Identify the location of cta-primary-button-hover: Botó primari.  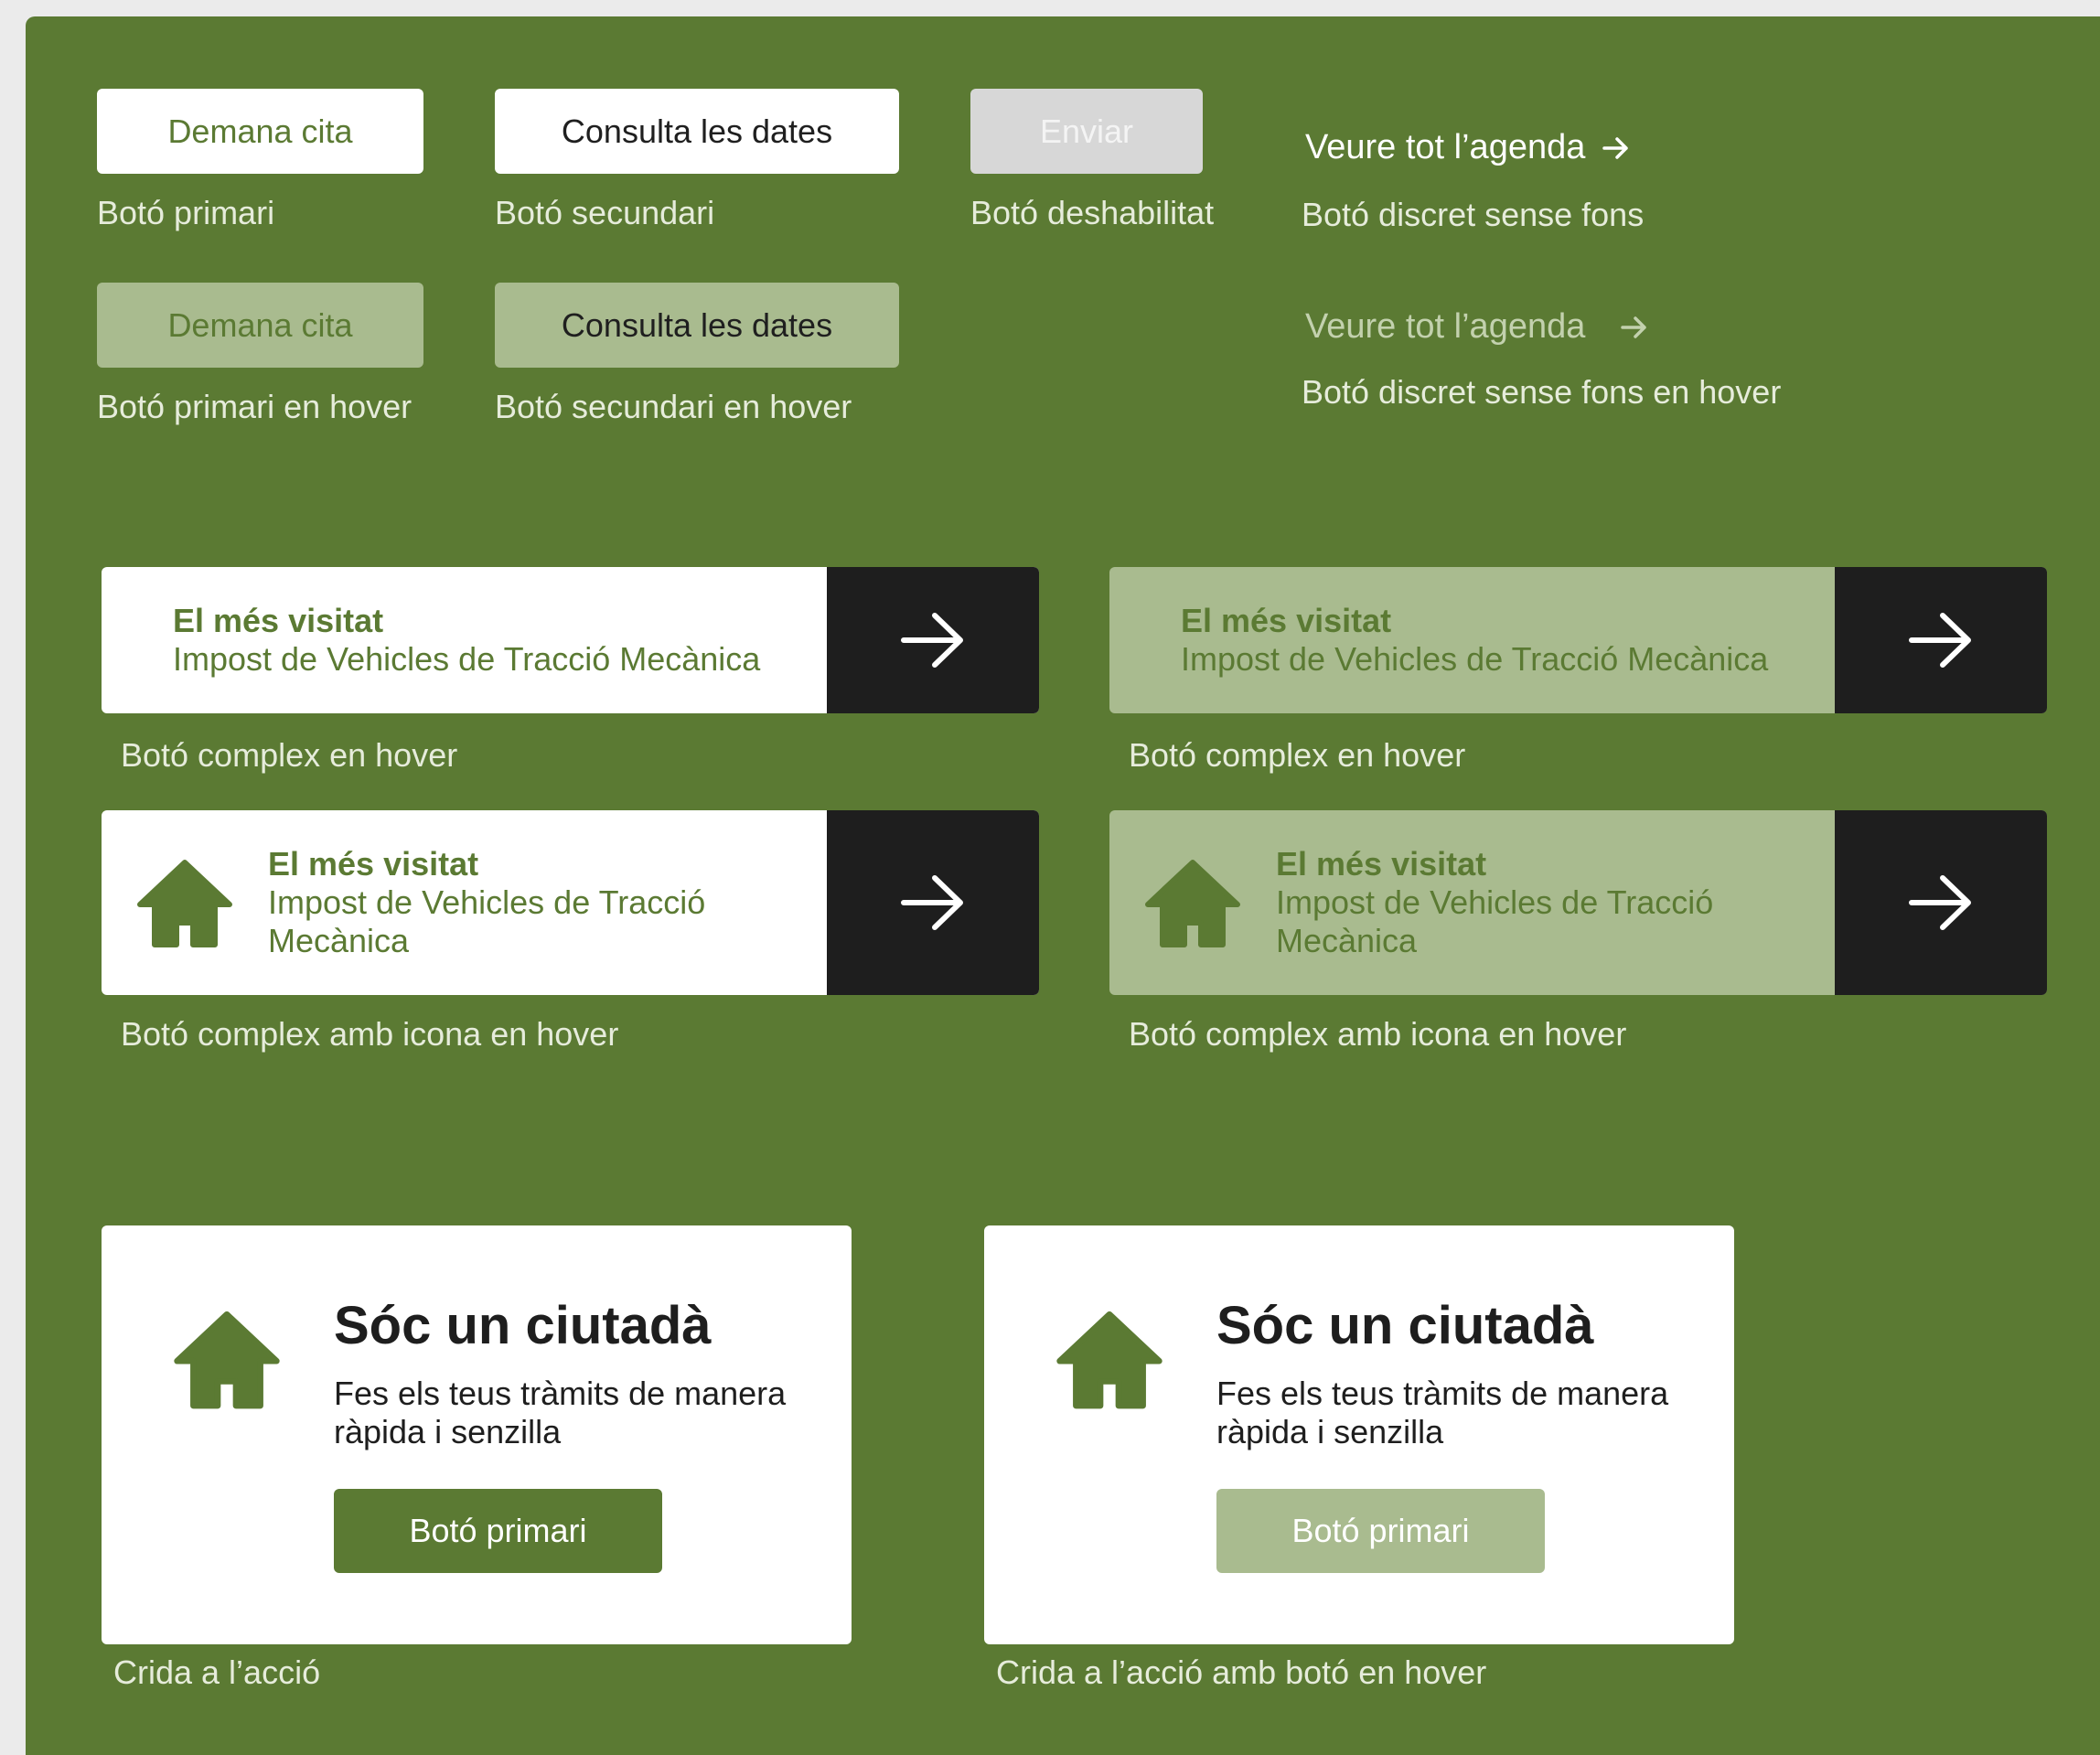
(1380, 1531).